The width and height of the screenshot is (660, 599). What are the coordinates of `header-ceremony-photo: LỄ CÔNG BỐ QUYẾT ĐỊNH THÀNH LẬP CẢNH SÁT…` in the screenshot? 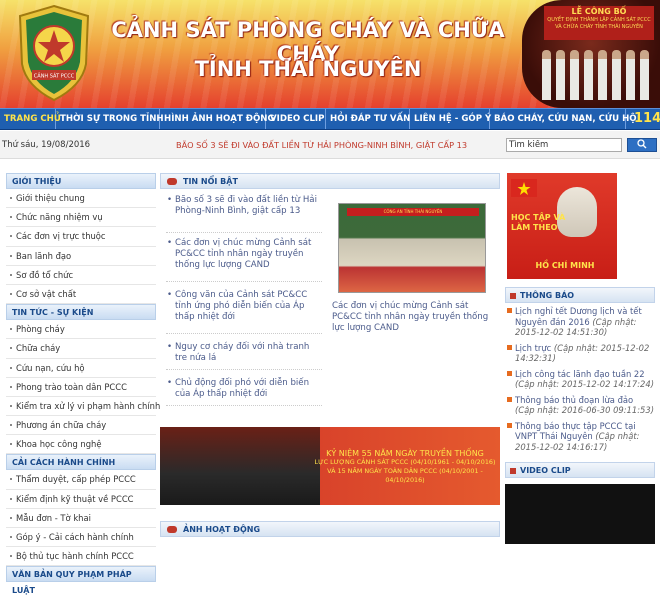 It's located at (591, 54).